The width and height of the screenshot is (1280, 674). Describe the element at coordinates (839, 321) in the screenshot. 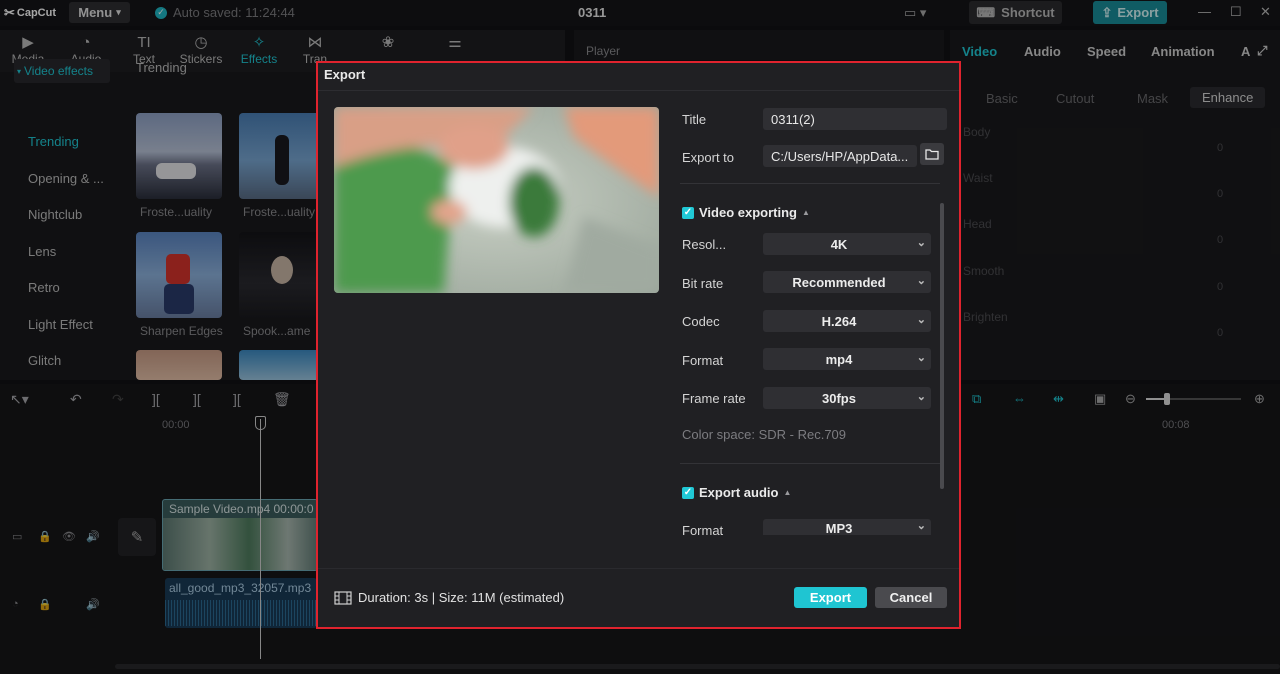

I see `codec-value: H.264` at that location.